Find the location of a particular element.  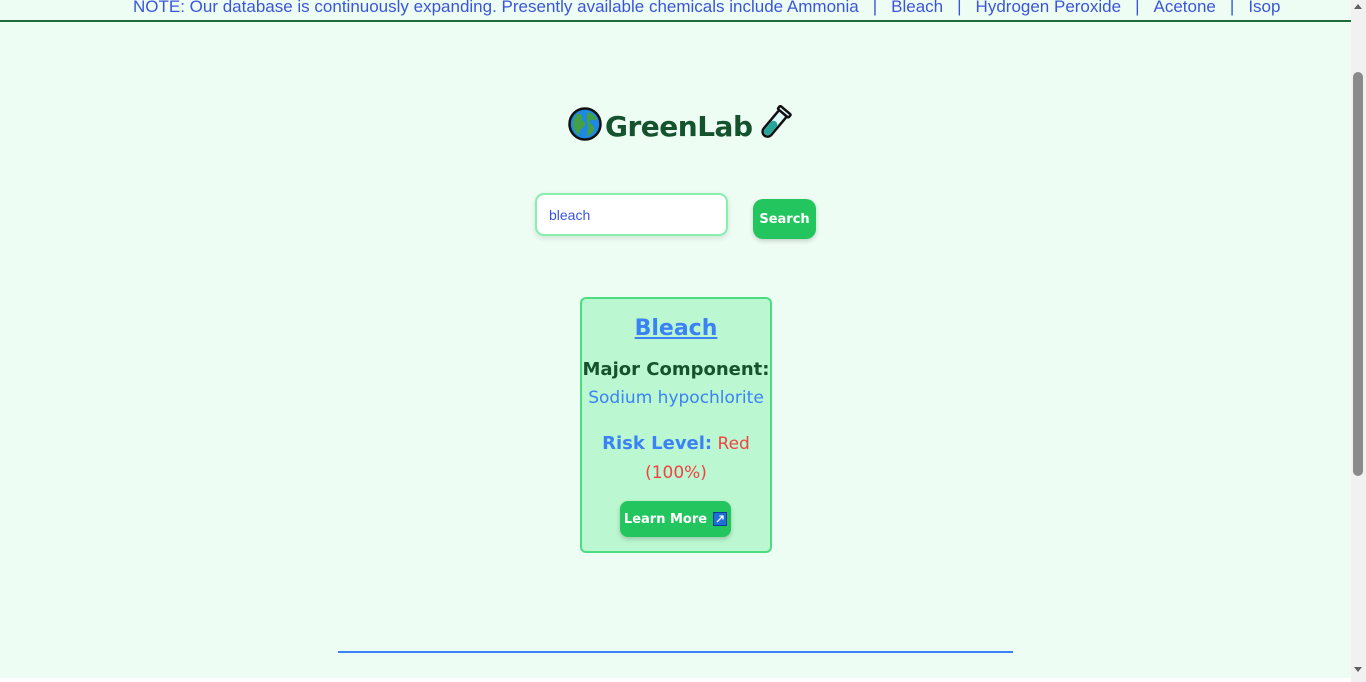

search-button: Search is located at coordinates (784, 219).